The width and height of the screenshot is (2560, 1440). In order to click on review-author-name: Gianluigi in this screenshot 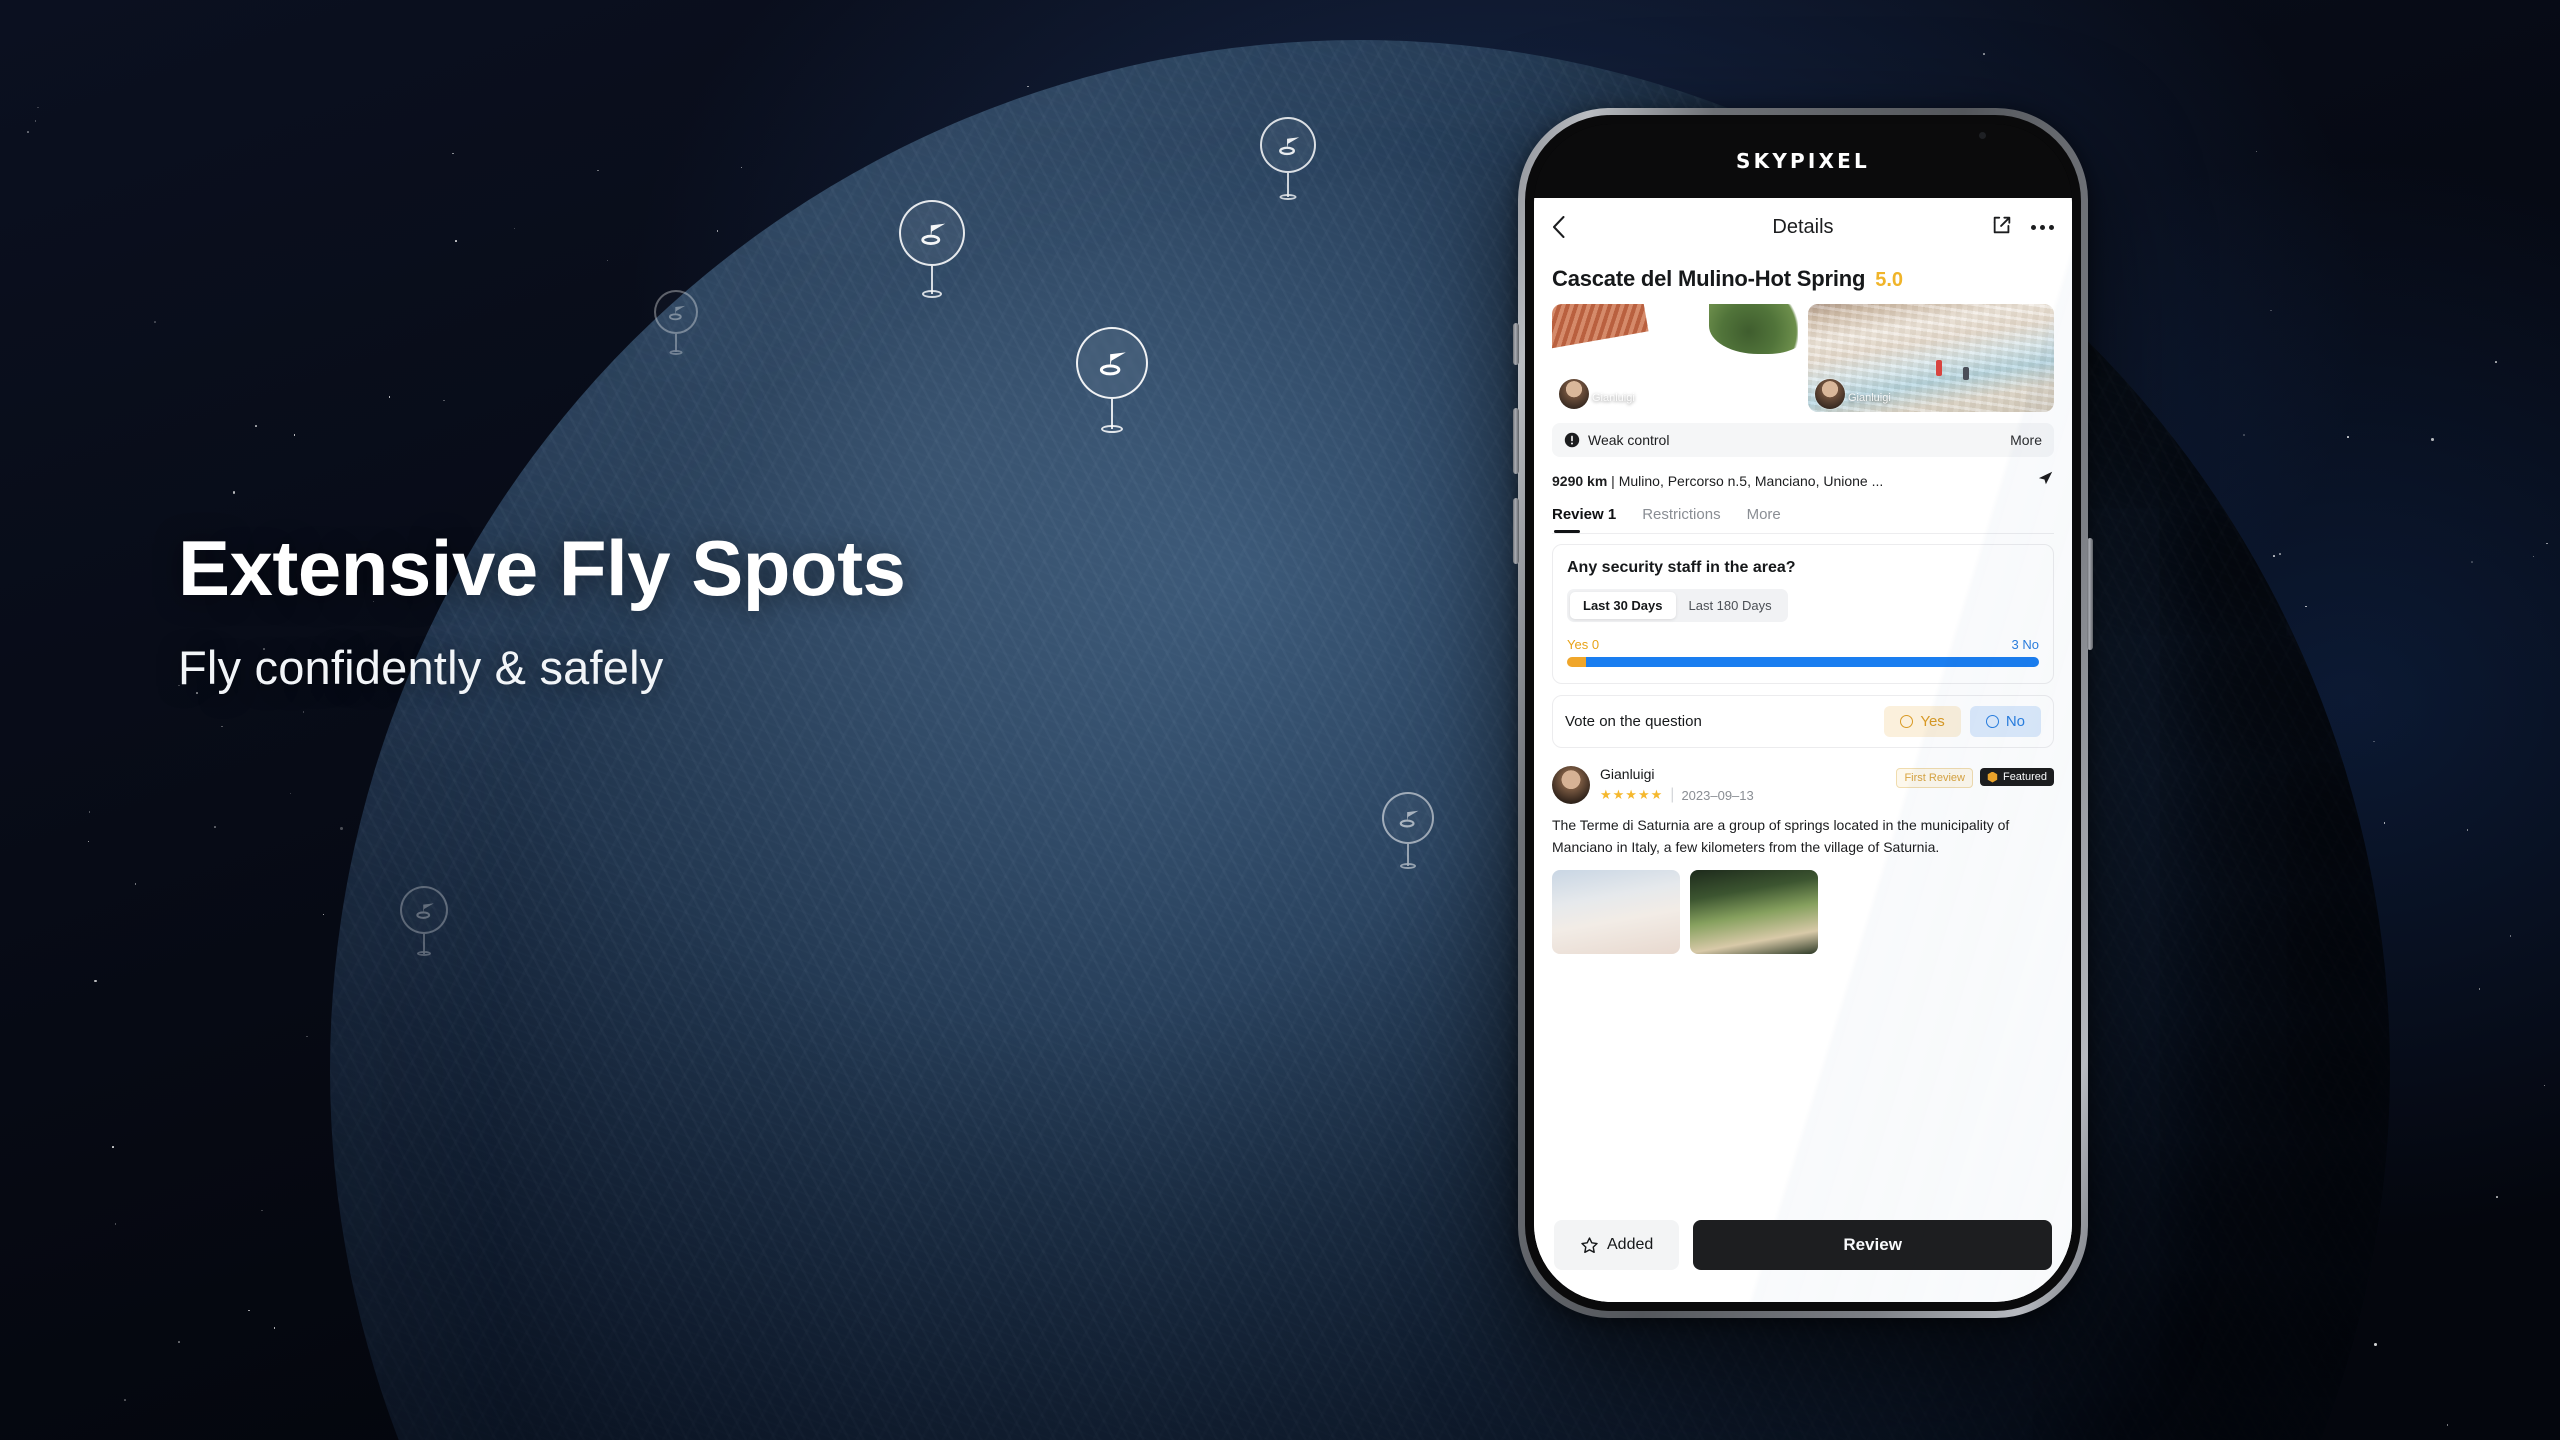, I will do `click(1627, 774)`.